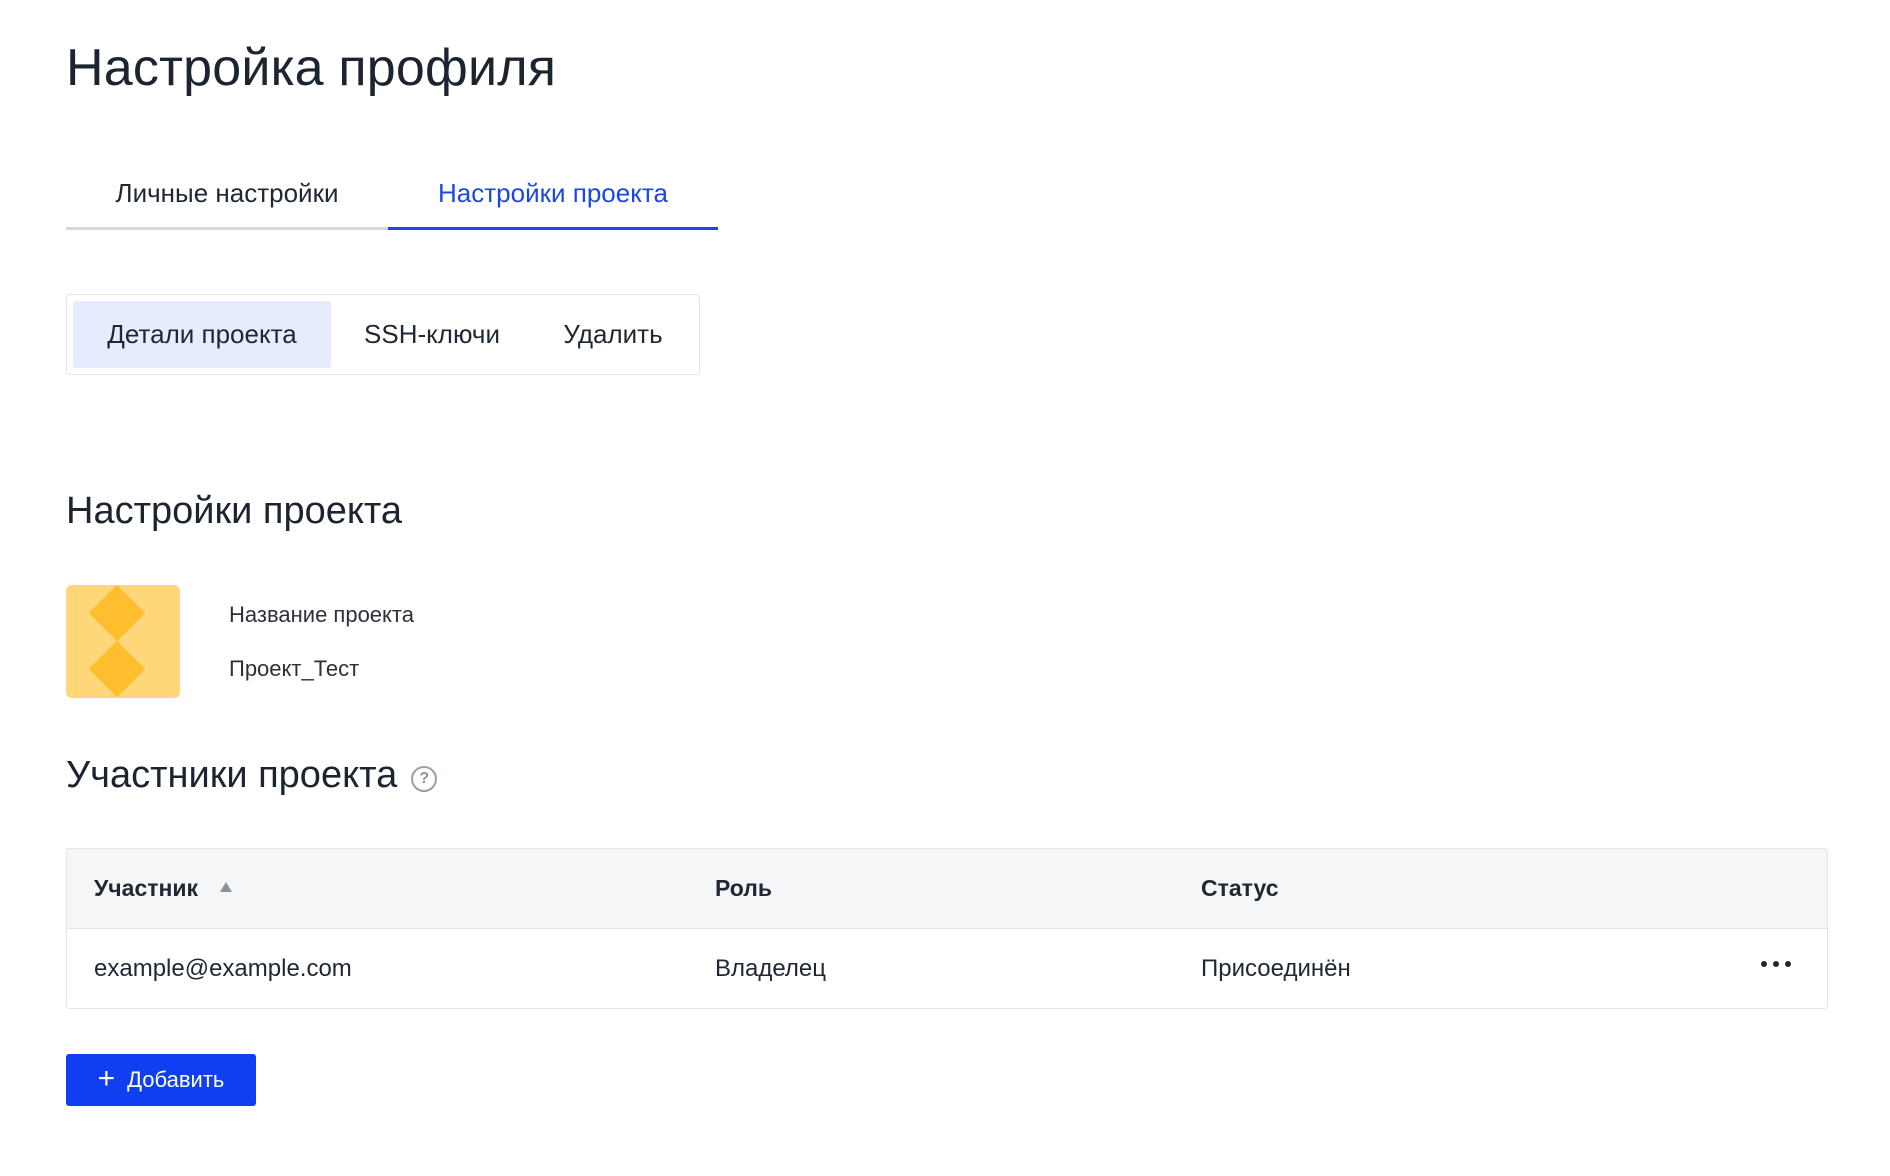 The width and height of the screenshot is (1890, 1176). Describe the element at coordinates (223, 968) in the screenshot. I see `member-email: example@example.com` at that location.